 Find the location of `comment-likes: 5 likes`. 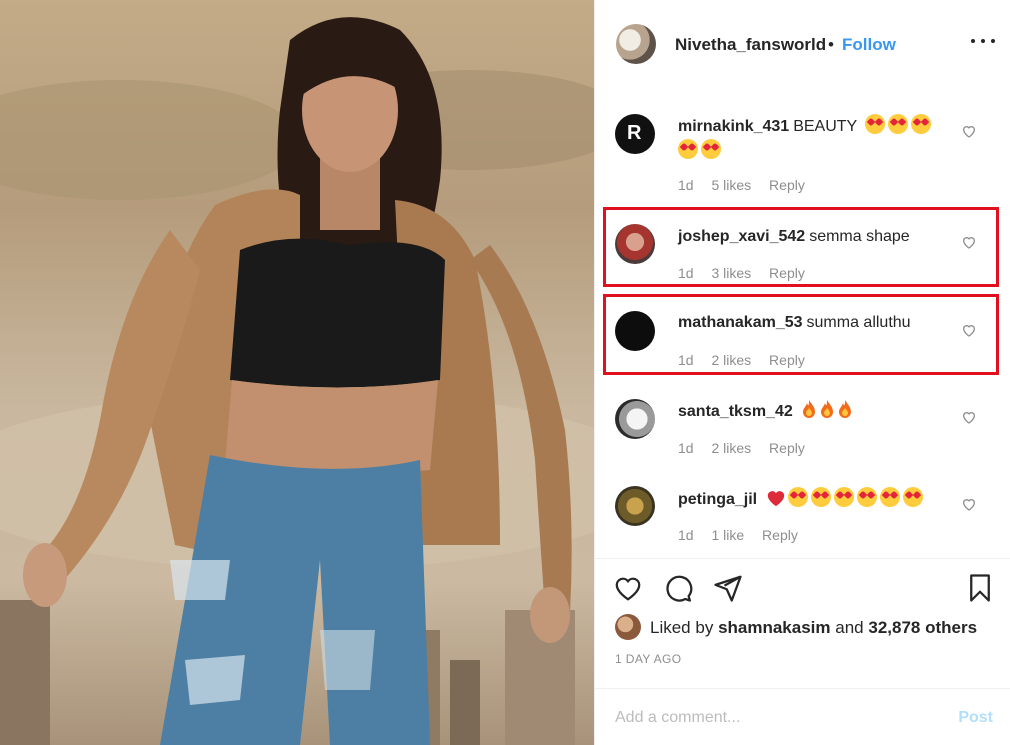

comment-likes: 5 likes is located at coordinates (731, 185).